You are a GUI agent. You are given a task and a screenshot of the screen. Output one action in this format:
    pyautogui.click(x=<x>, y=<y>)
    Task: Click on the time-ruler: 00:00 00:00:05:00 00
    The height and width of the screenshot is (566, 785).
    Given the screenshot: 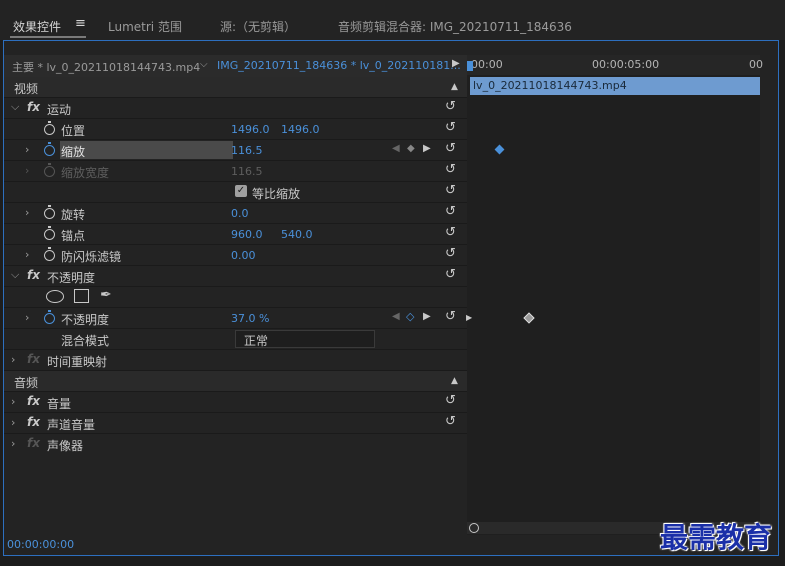 What is the action you would take?
    pyautogui.click(x=615, y=65)
    